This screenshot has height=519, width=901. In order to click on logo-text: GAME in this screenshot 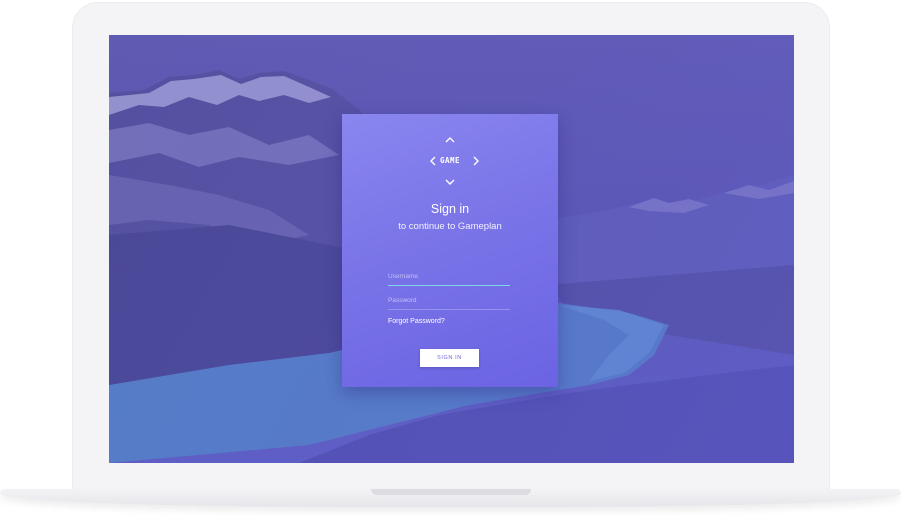, I will do `click(450, 160)`.